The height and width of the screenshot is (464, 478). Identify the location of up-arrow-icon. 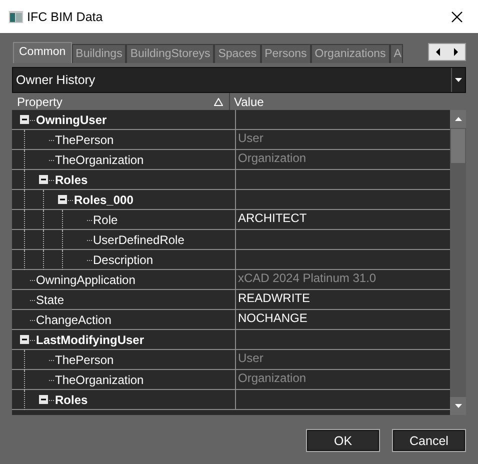
(458, 119).